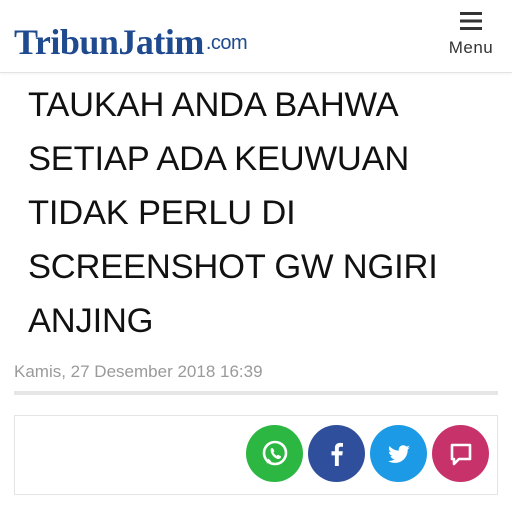 The image size is (512, 512). I want to click on tribunjatim-logo: TribunJatim .com, so click(131, 35).